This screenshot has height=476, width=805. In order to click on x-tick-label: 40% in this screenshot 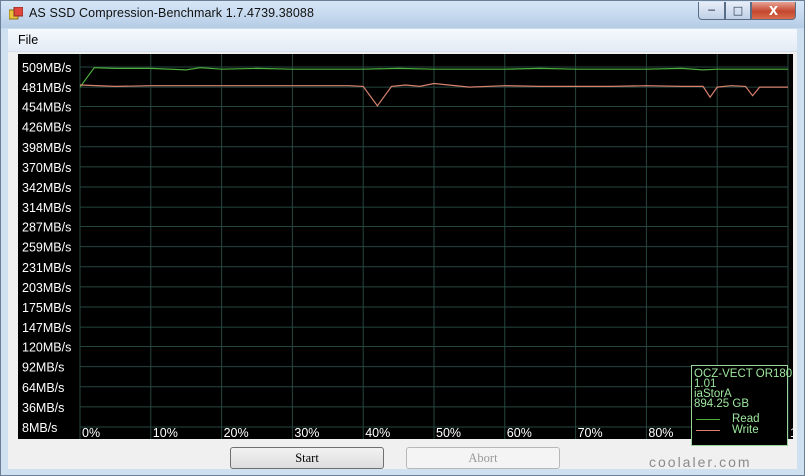, I will do `click(377, 432)`.